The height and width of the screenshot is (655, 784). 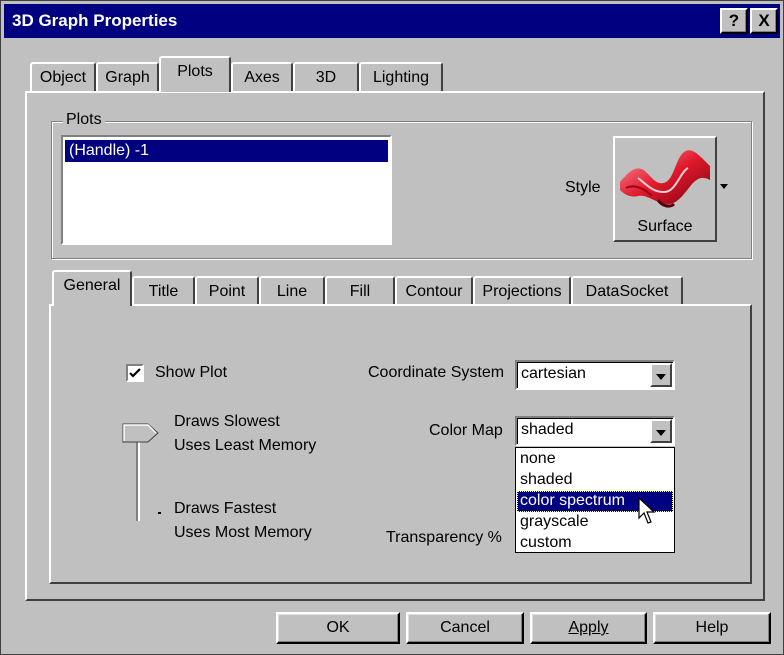 I want to click on help-icon: ?, so click(x=734, y=21).